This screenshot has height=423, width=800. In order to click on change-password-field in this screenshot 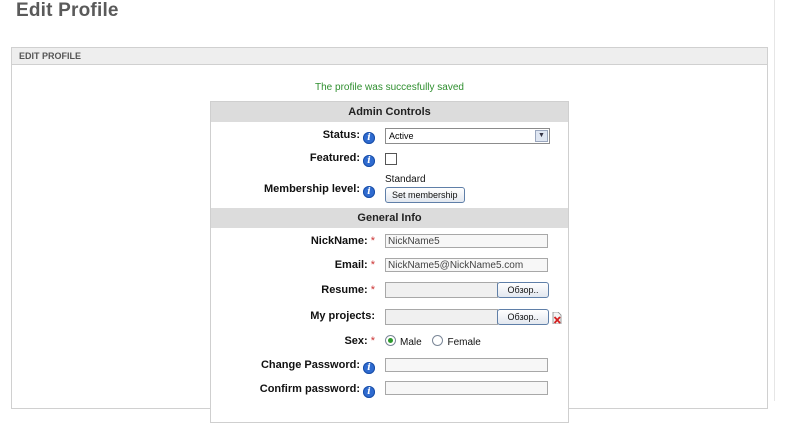, I will do `click(466, 365)`.